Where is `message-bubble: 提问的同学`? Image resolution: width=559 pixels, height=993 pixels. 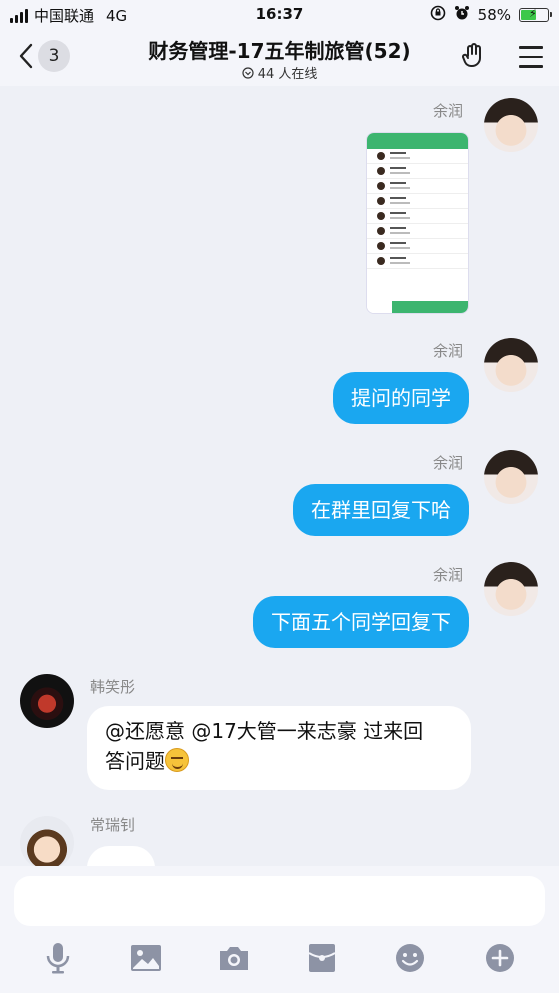 message-bubble: 提问的同学 is located at coordinates (401, 398).